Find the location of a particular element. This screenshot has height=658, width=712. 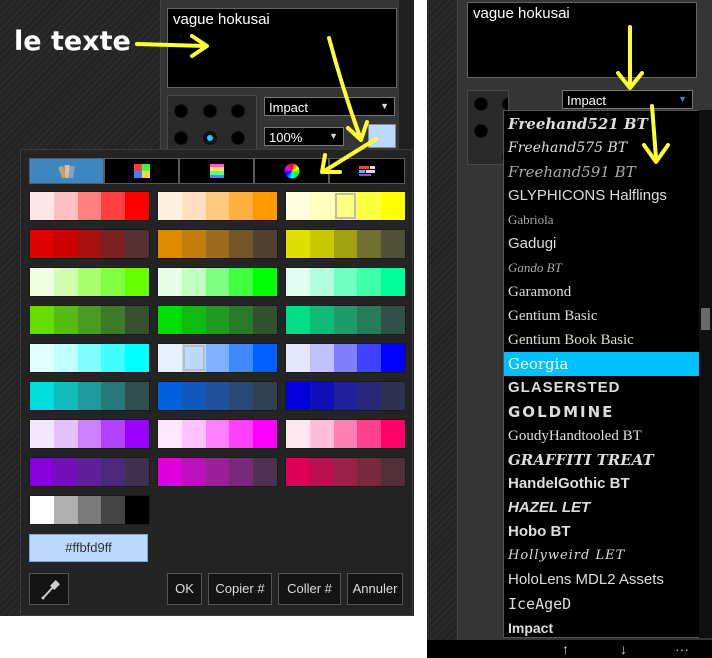

arrow-to-wheel-tab is located at coordinates (351, 154).